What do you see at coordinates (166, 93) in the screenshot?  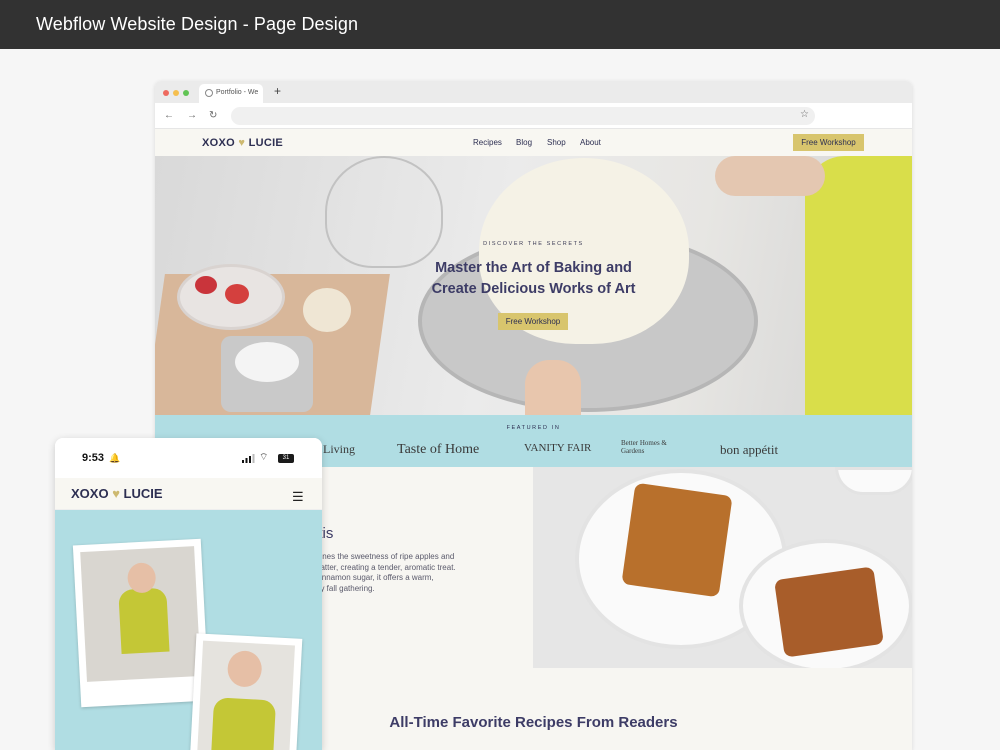 I see `close-window-button` at bounding box center [166, 93].